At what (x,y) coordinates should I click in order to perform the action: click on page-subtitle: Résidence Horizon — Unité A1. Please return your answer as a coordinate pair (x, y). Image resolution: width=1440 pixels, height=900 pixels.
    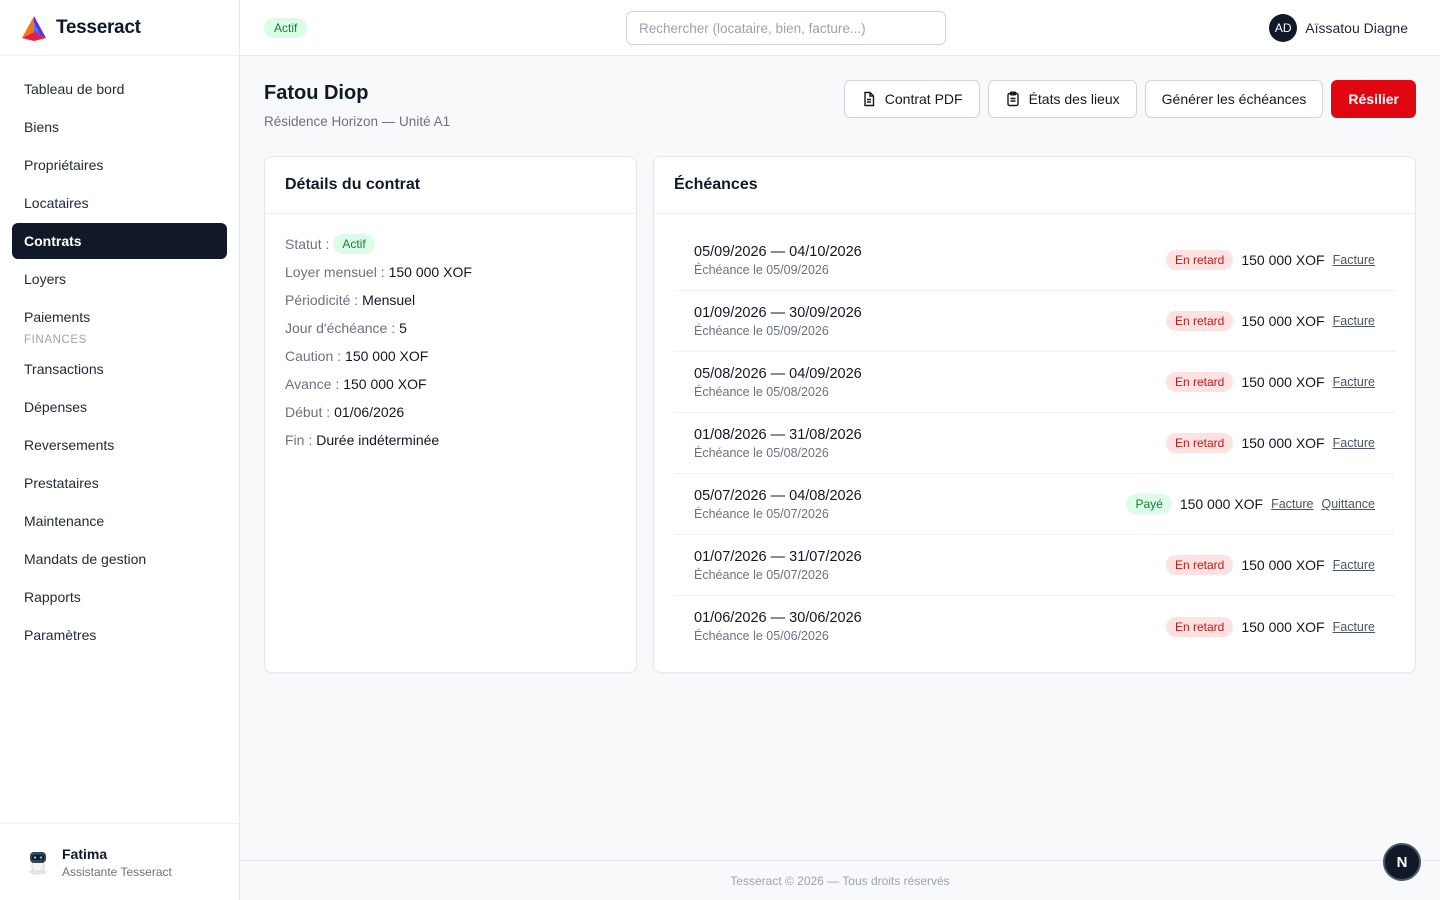
    Looking at the image, I should click on (357, 121).